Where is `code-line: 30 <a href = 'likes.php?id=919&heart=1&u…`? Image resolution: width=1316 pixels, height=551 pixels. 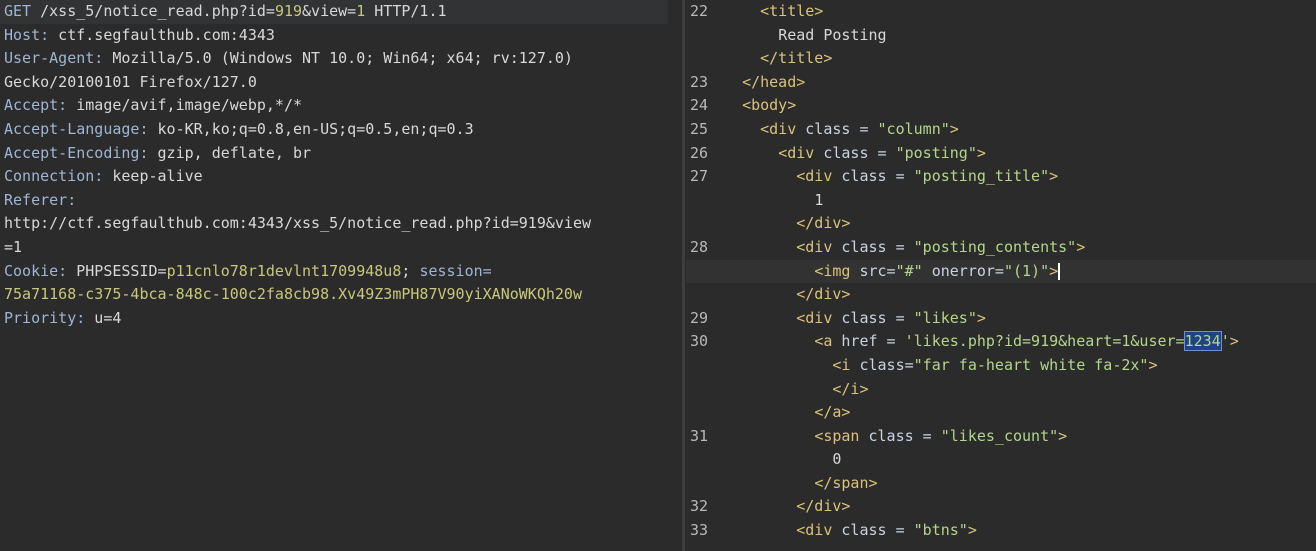 code-line: 30 <a href = 'likes.php?id=919&heart=1&u… is located at coordinates (1001, 342).